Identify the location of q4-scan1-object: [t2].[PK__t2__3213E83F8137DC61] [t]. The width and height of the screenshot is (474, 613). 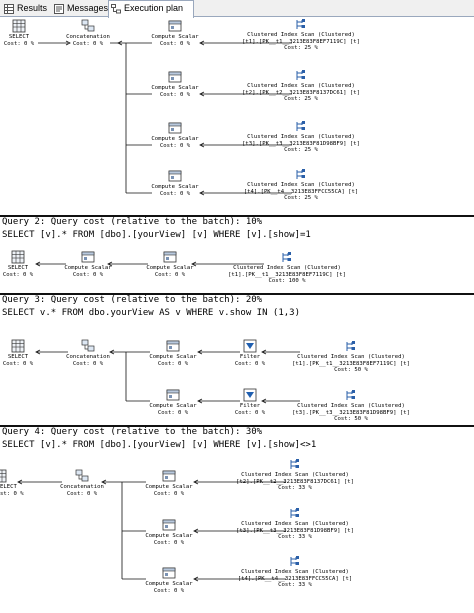
(295, 481).